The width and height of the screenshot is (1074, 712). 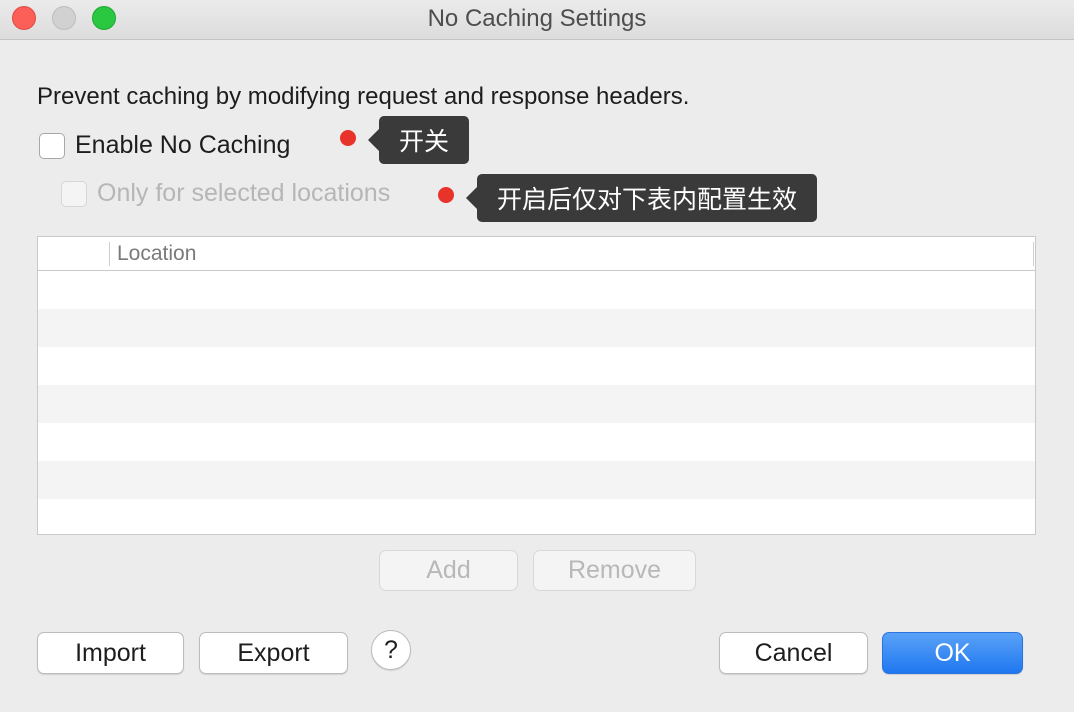 What do you see at coordinates (446, 195) in the screenshot?
I see `annotation-dot-locations` at bounding box center [446, 195].